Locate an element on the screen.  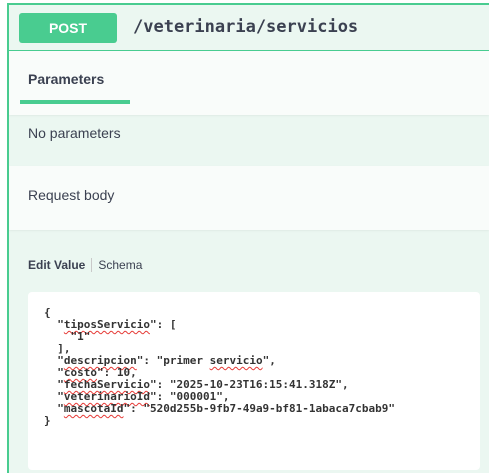
endpoint-path: /veterinaria/servicios is located at coordinates (246, 27).